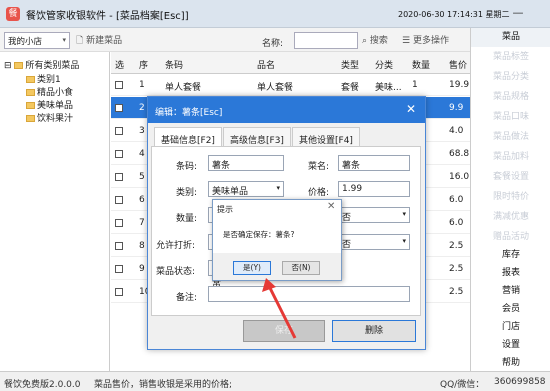 The width and height of the screenshot is (550, 391). I want to click on arrow-shaft, so click(282, 312).